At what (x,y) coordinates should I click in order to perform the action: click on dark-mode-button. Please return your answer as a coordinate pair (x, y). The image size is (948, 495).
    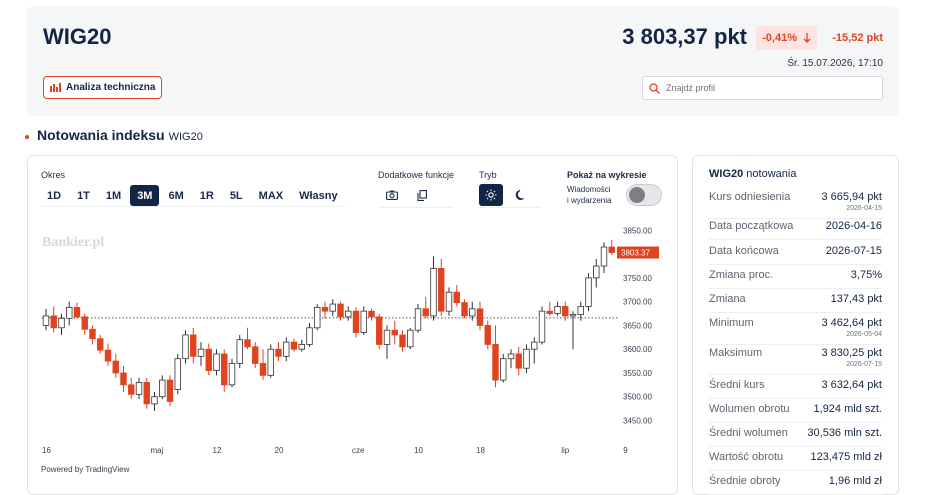
    Looking at the image, I should click on (521, 195).